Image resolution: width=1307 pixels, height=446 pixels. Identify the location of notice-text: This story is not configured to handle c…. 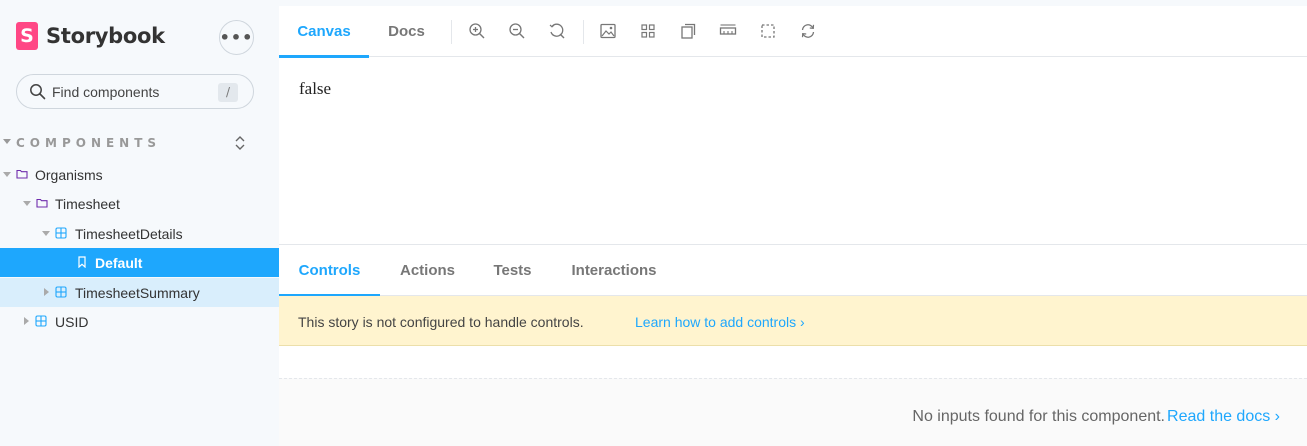
(441, 322).